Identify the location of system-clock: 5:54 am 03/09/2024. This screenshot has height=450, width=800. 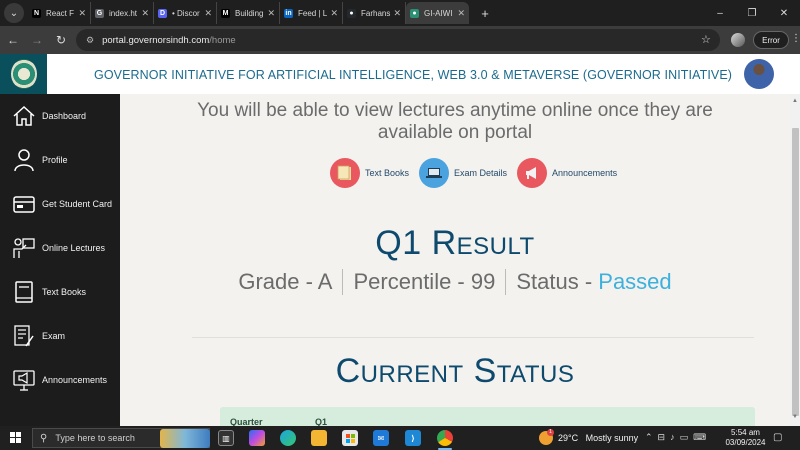
(745, 438).